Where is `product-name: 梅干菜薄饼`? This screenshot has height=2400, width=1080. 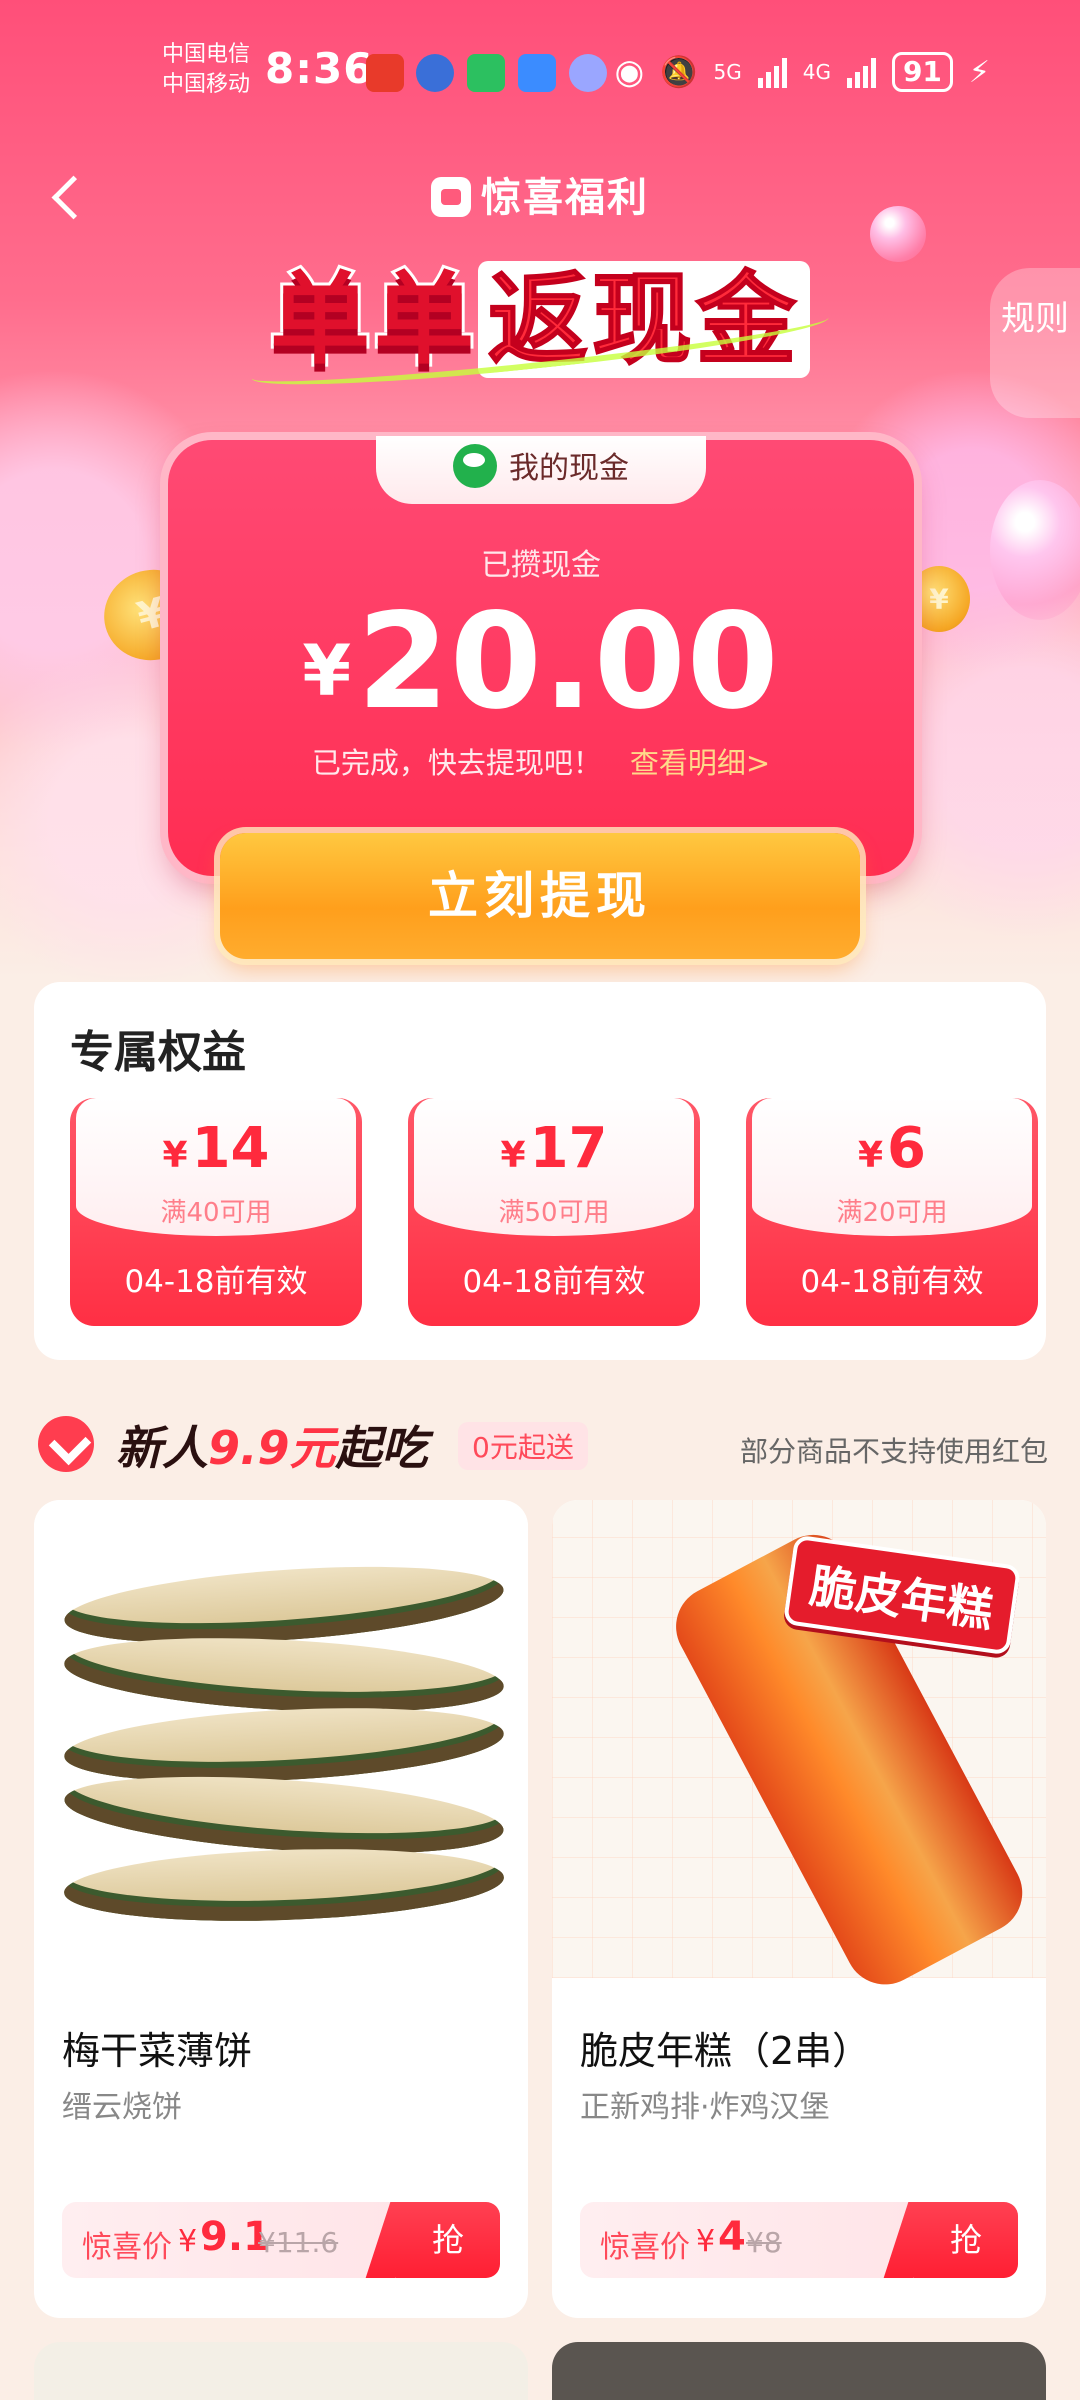 product-name: 梅干菜薄饼 is located at coordinates (157, 2051).